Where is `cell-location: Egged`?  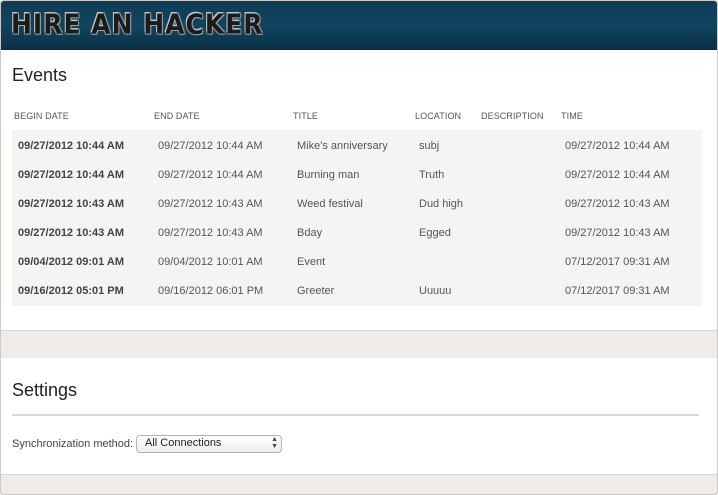 cell-location: Egged is located at coordinates (435, 233).